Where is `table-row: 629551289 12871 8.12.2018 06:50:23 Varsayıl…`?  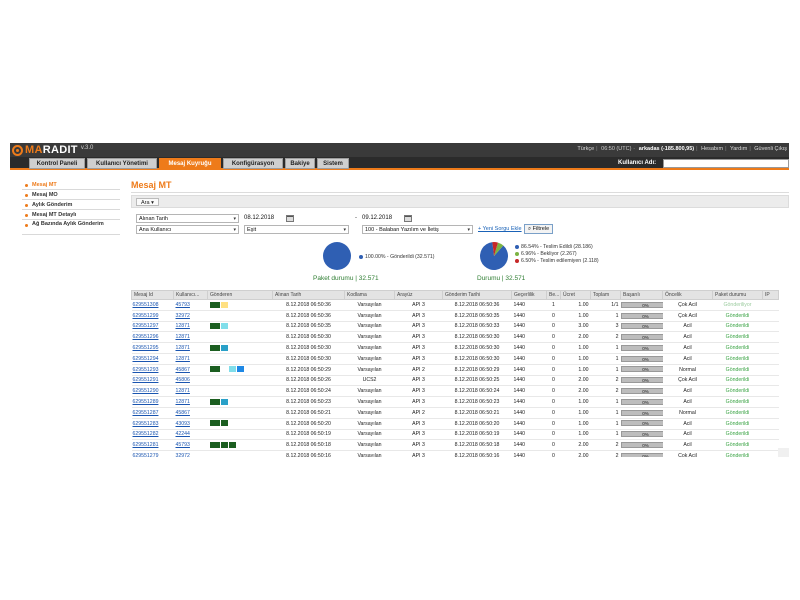
table-row: 629551289 12871 8.12.2018 06:50:23 Varsayıl… is located at coordinates (455, 402).